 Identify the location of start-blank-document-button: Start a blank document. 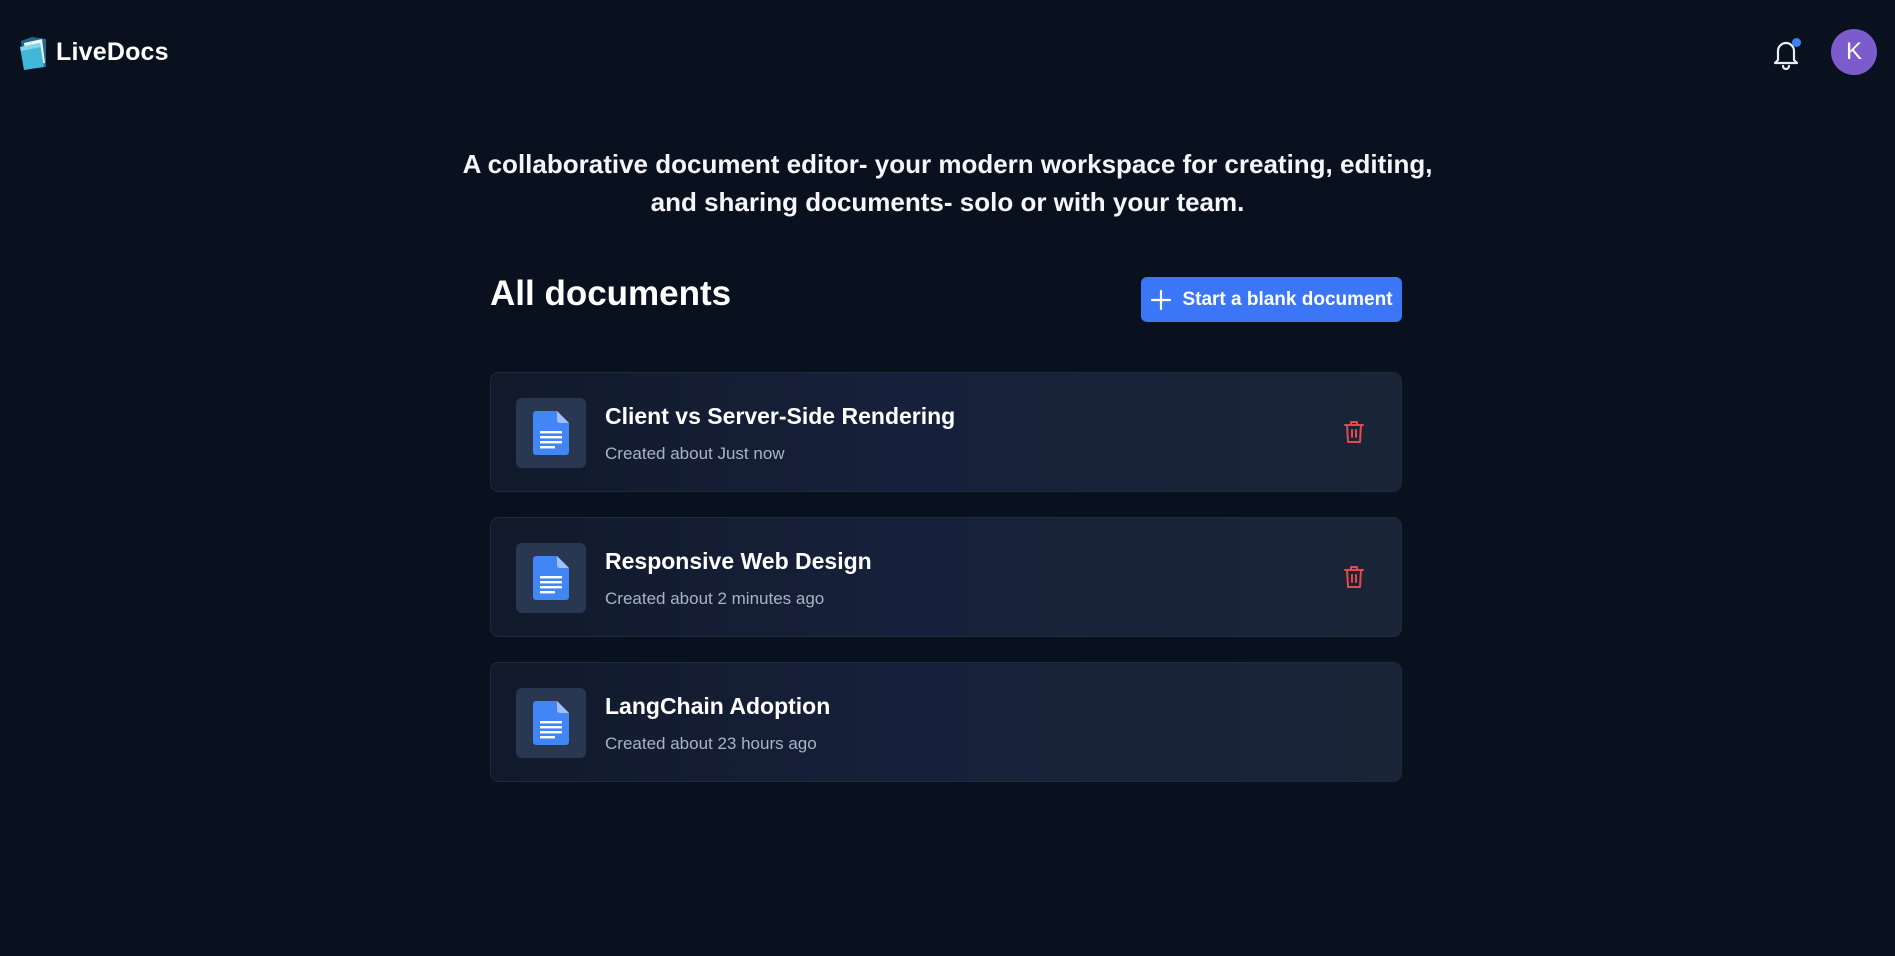
(1271, 299).